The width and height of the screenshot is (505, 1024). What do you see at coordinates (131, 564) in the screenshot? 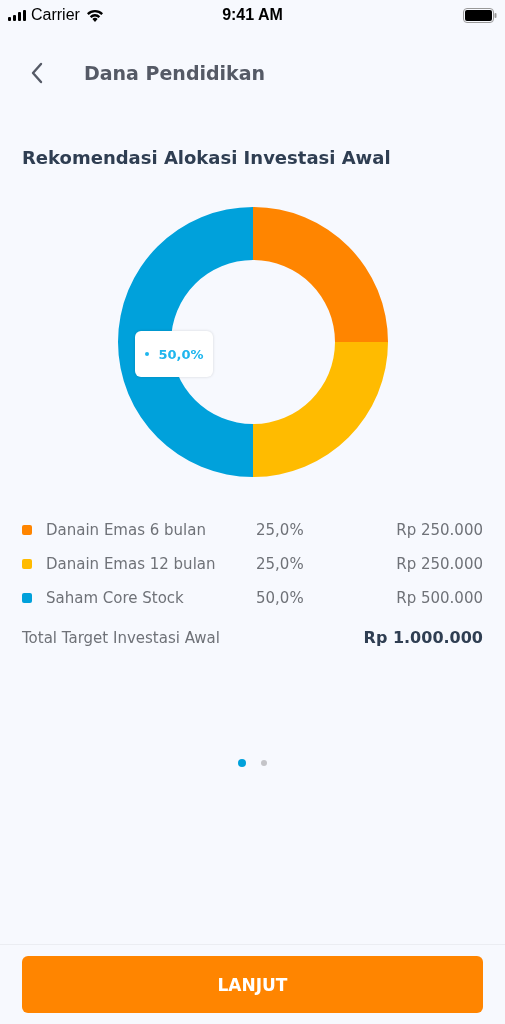
I see `fund-name: Danain Emas 12 bulan` at bounding box center [131, 564].